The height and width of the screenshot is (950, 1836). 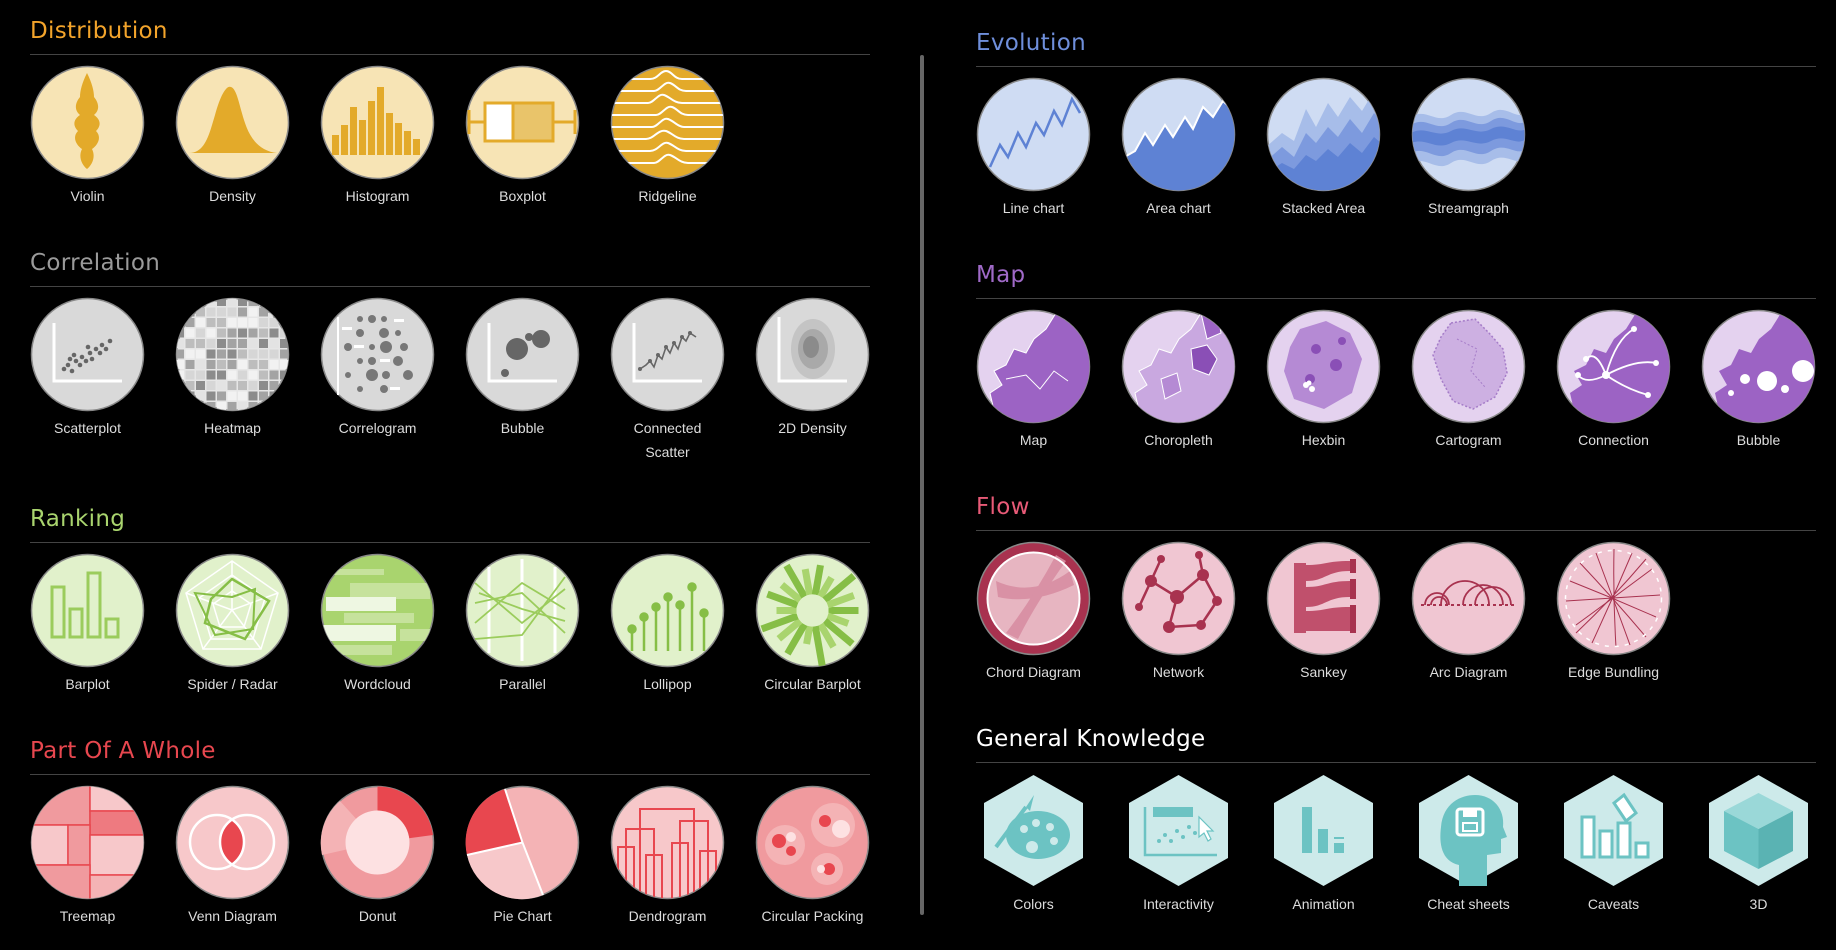 I want to click on chart-item-stacked-area: Stacked Area, so click(x=1323, y=148).